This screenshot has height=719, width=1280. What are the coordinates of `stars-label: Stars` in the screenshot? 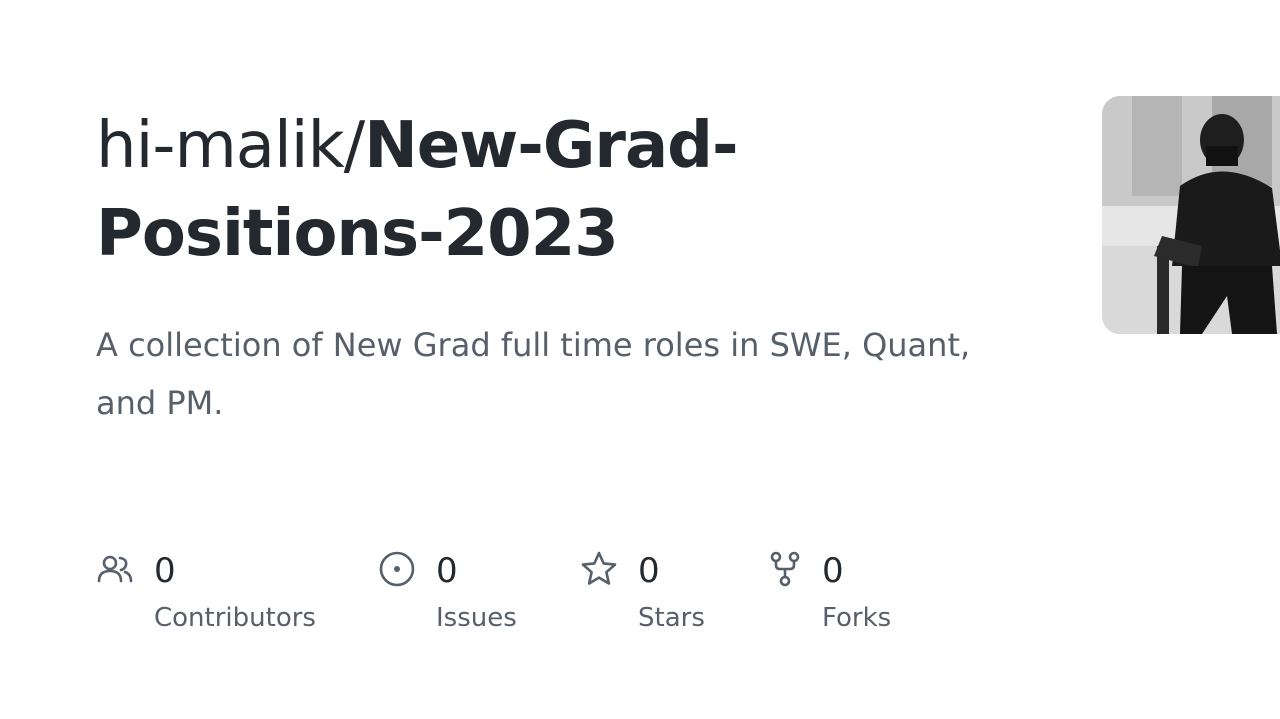 It's located at (671, 618).